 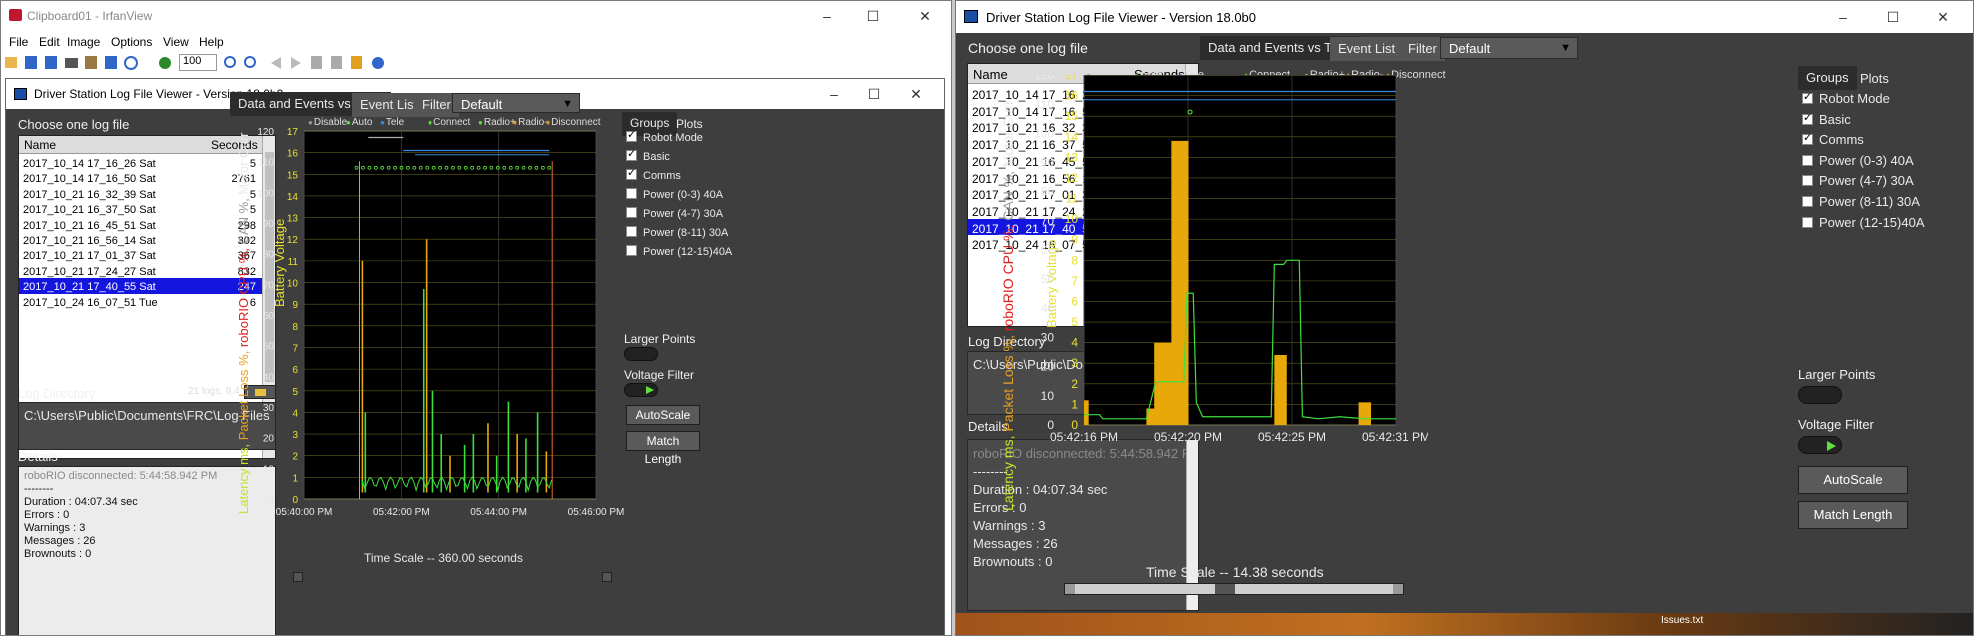 I want to click on menu-options: Options, so click(x=131, y=42).